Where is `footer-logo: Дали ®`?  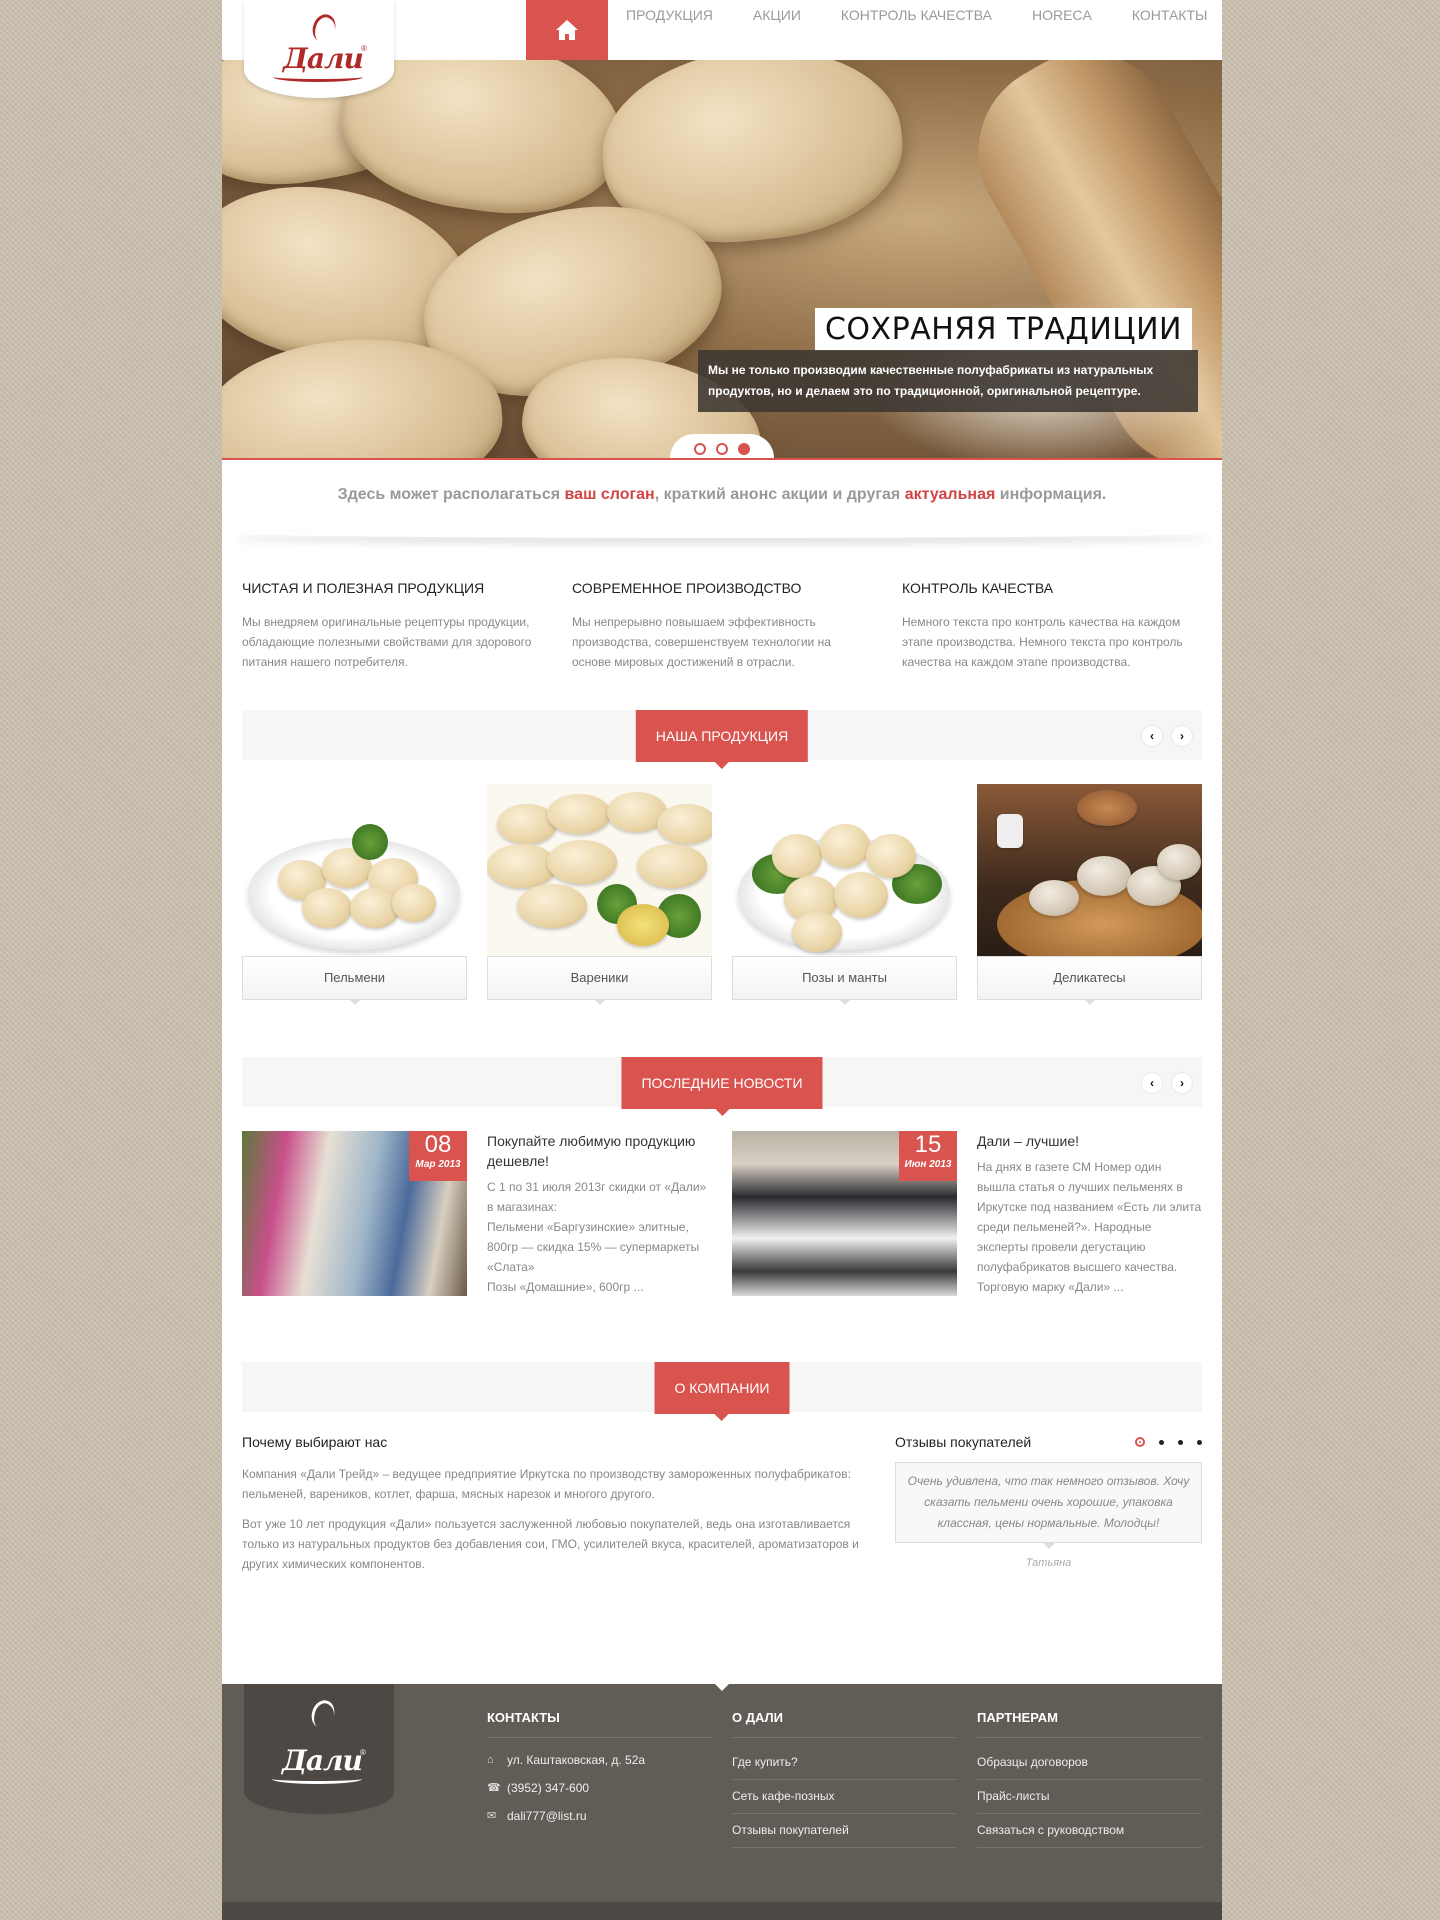 footer-logo: Дали ® is located at coordinates (319, 1749).